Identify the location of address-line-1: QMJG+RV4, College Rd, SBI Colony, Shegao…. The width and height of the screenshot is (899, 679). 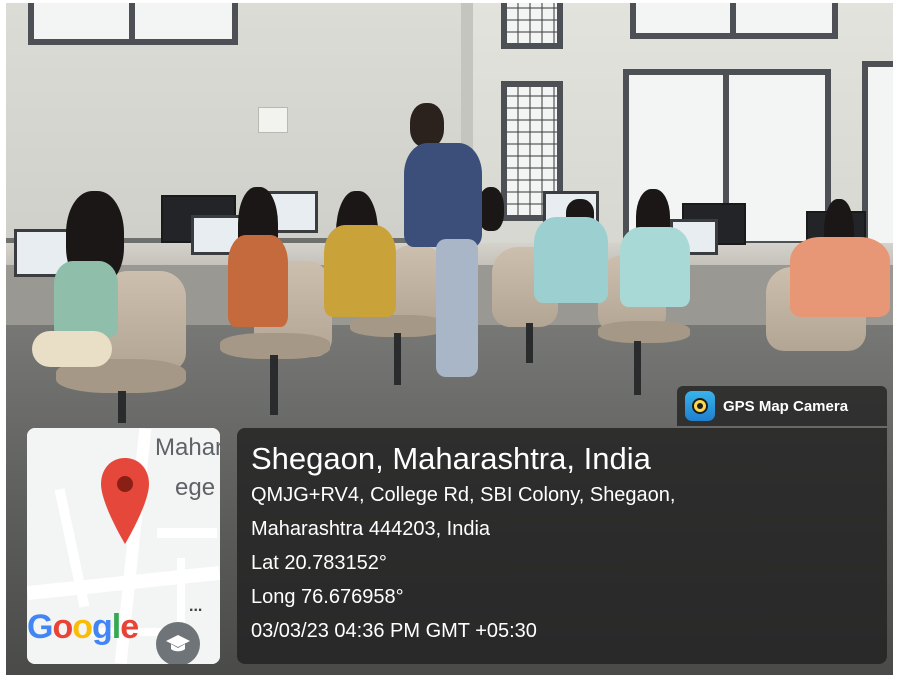
(463, 495).